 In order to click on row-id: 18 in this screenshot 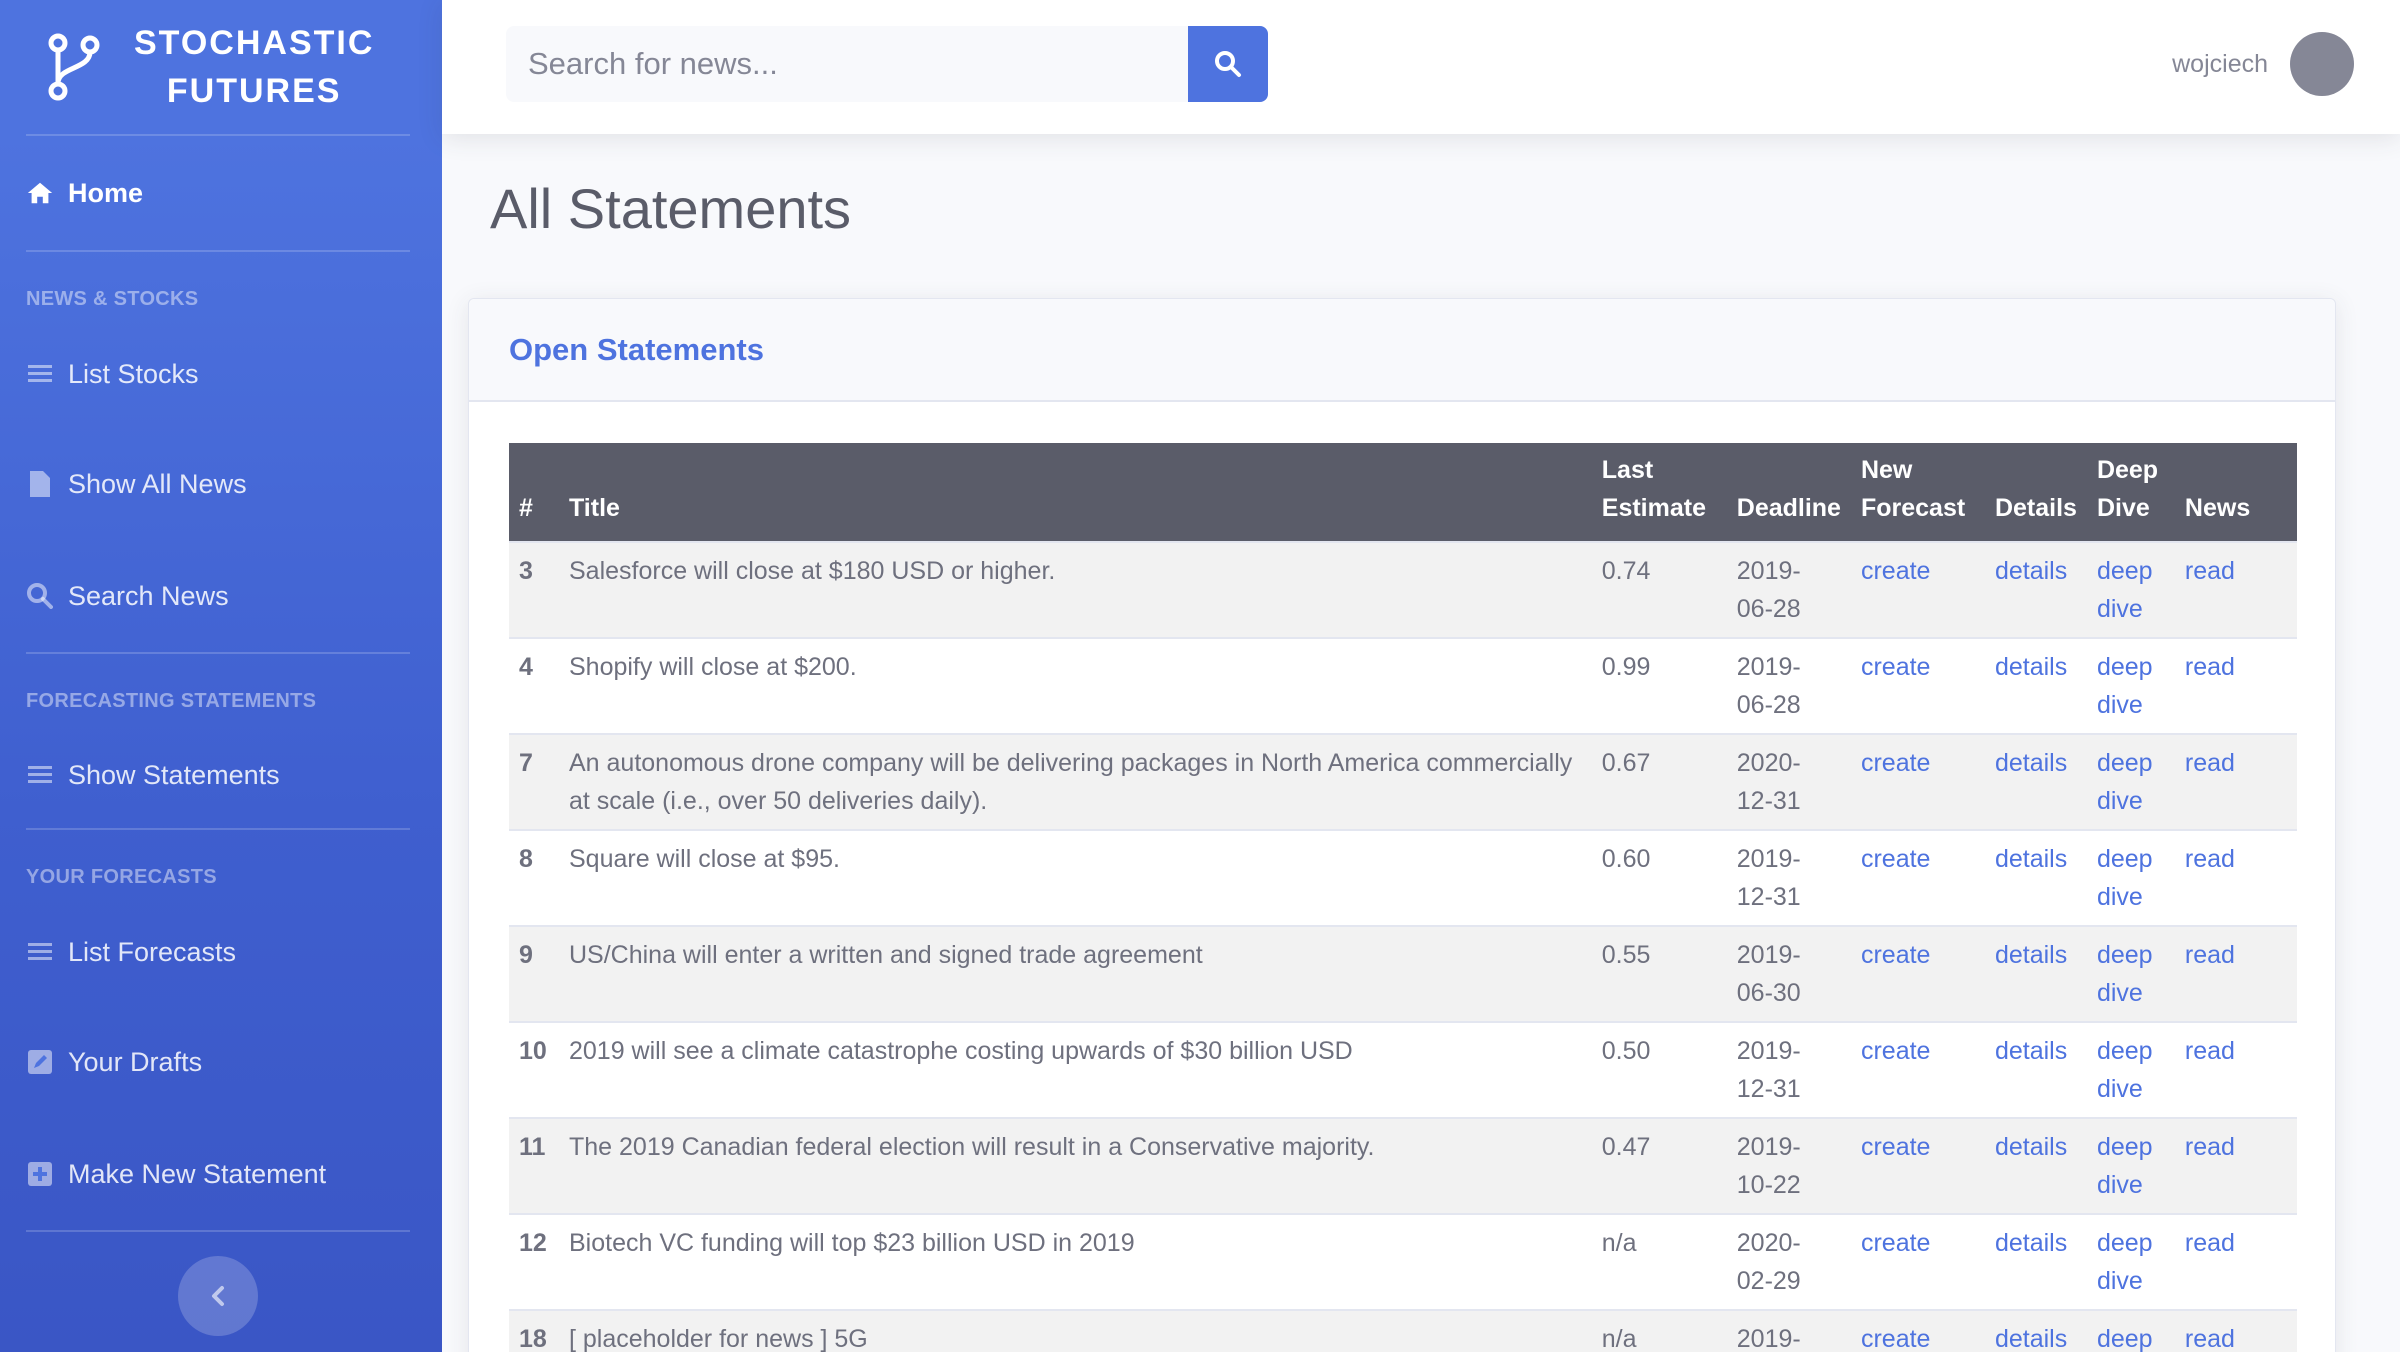, I will do `click(534, 1330)`.